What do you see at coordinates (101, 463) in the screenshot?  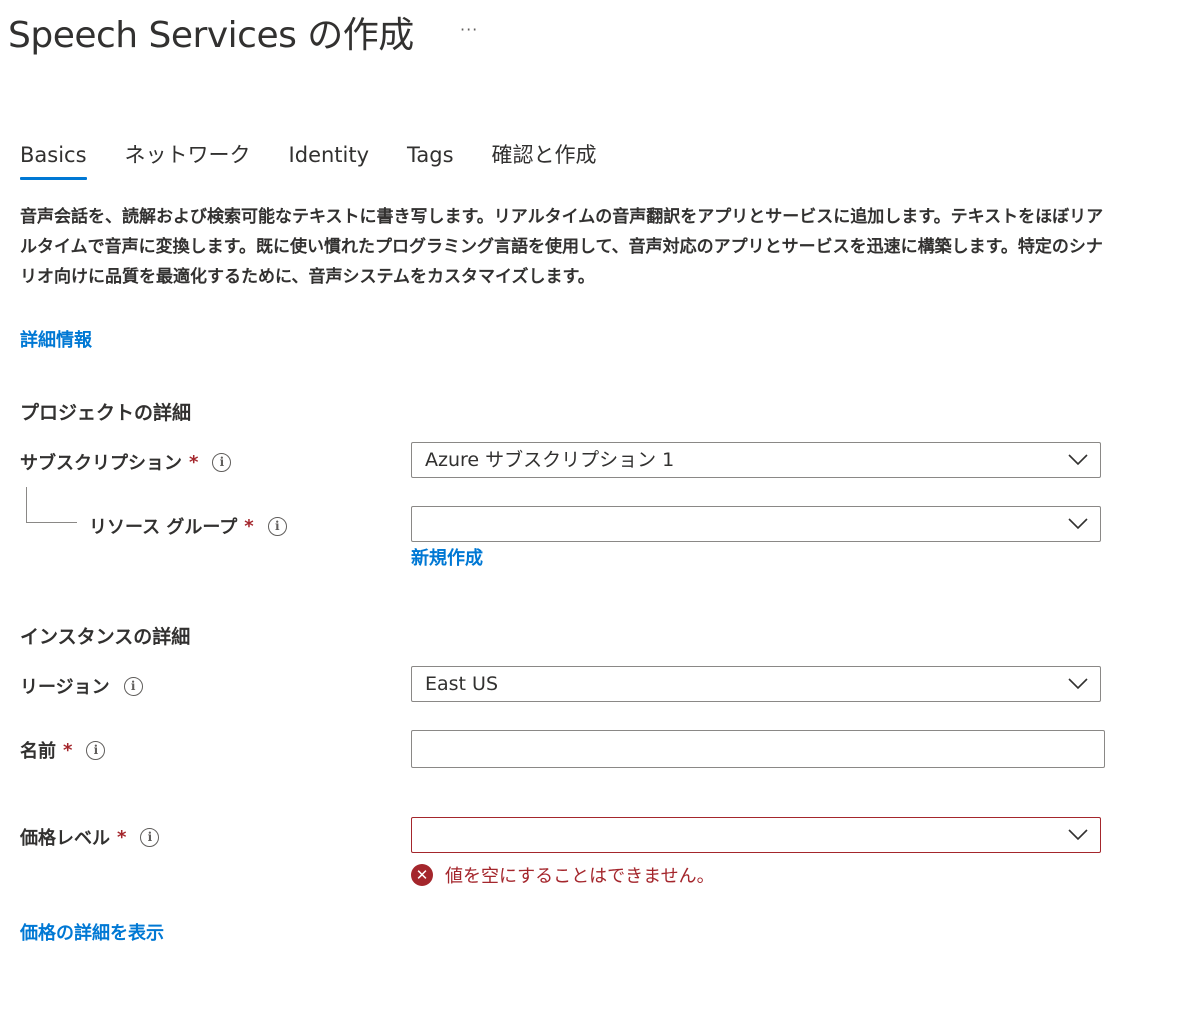 I see `subscription-label-text: サブスクリプション` at bounding box center [101, 463].